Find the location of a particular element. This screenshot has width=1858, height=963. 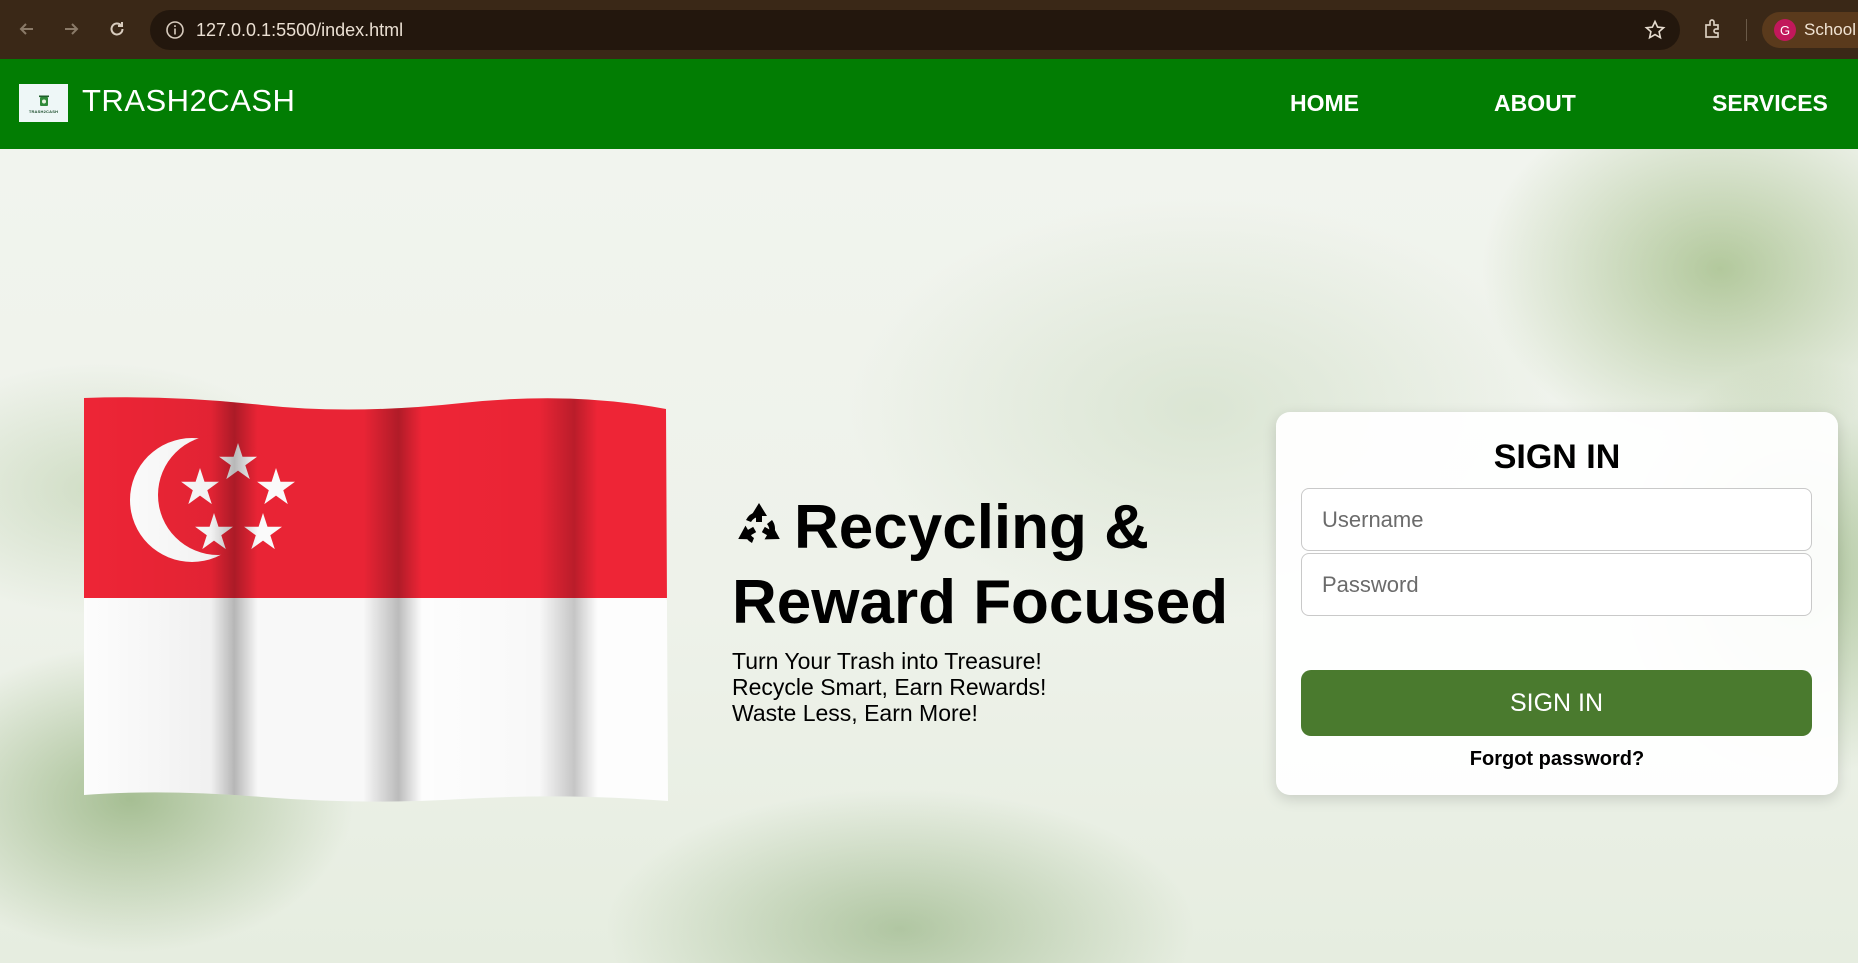

forward-button is located at coordinates (71, 29).